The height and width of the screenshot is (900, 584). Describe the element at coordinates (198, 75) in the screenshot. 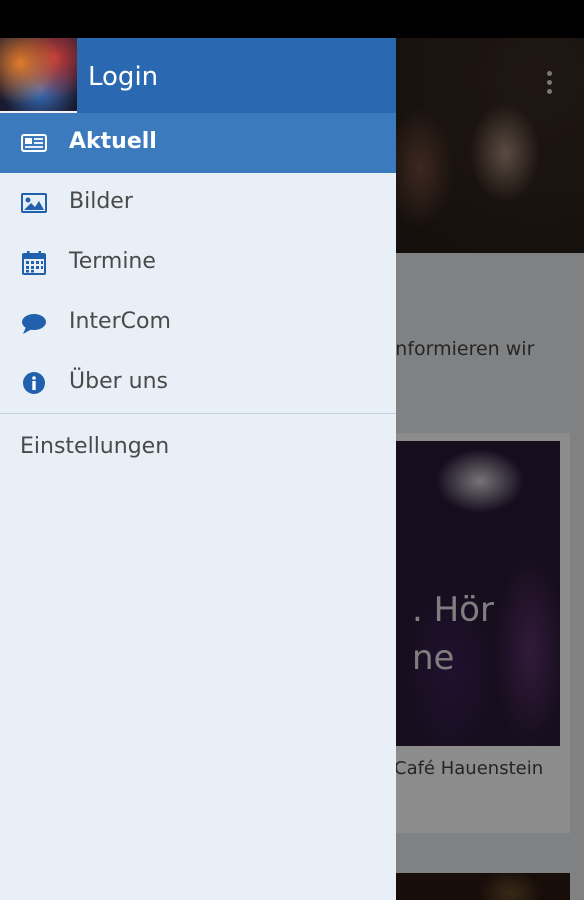

I see `drawer-header: Login` at that location.